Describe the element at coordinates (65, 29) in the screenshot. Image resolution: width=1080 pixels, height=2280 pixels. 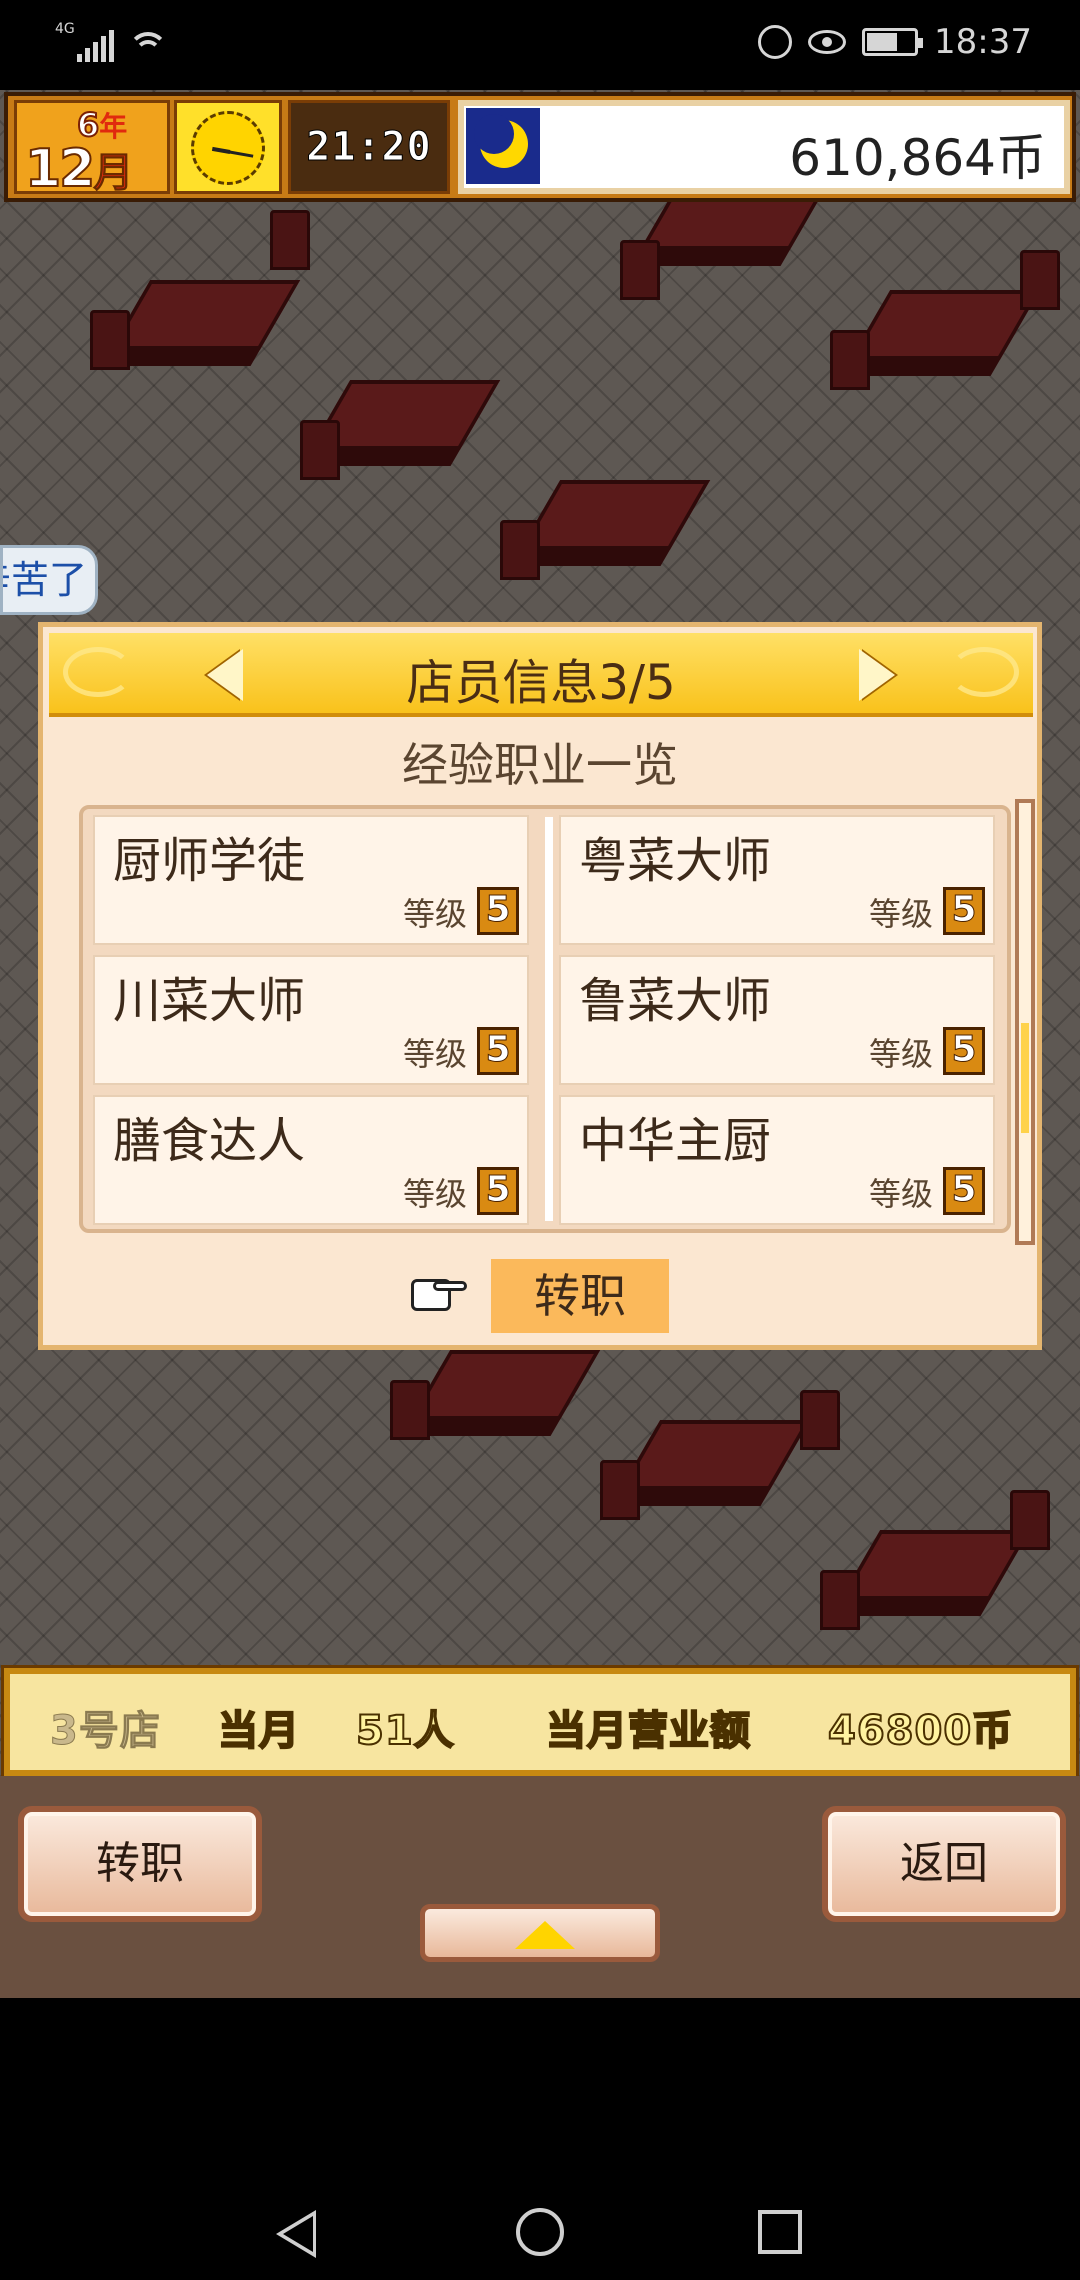
I see `network-type: 4G` at that location.